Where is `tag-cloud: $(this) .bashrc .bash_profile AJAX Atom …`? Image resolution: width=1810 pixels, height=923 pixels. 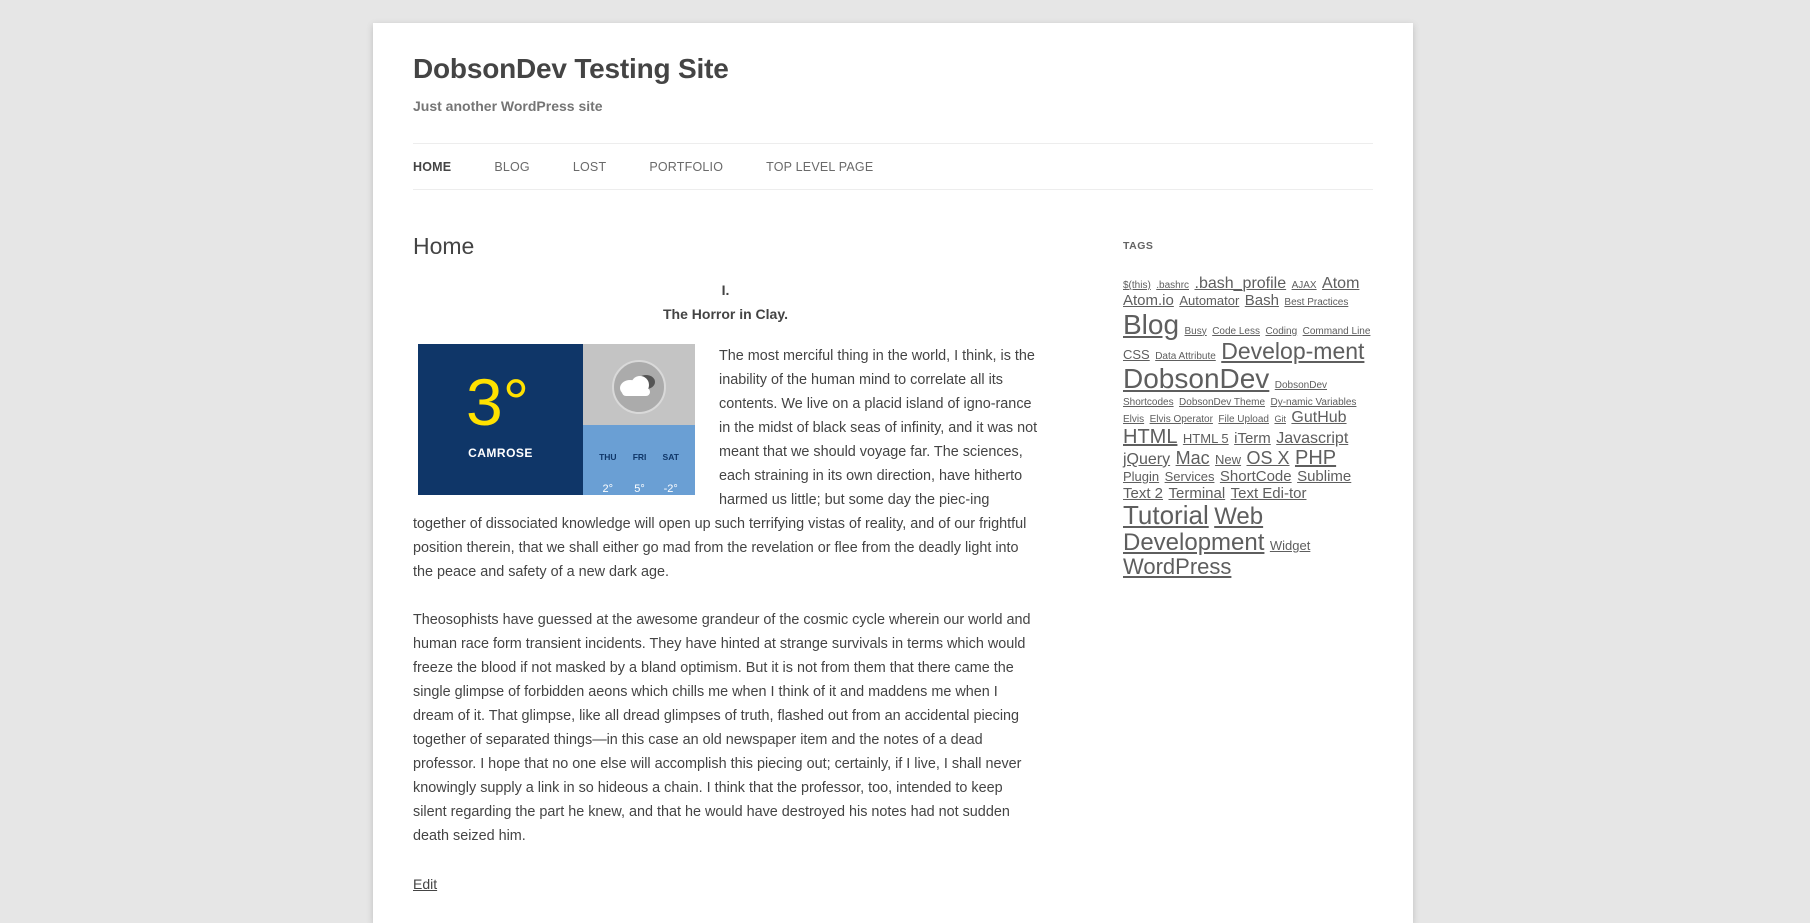 tag-cloud: $(this) .bashrc .bash_profile AJAX Atom … is located at coordinates (1248, 427).